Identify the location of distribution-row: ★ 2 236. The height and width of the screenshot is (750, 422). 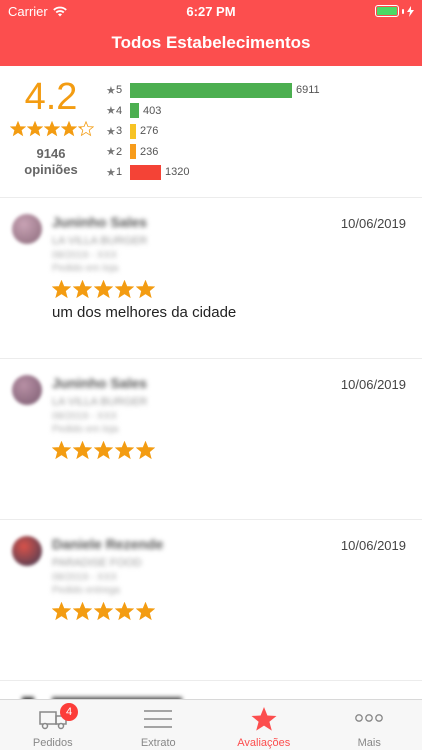
(132, 152).